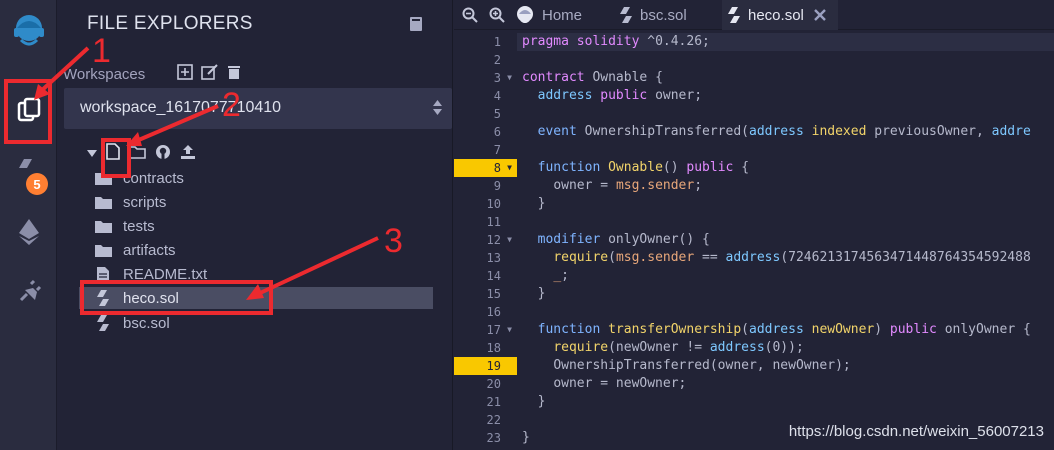 The width and height of the screenshot is (1054, 450). Describe the element at coordinates (485, 330) in the screenshot. I see `line-number: 17 ▼` at that location.